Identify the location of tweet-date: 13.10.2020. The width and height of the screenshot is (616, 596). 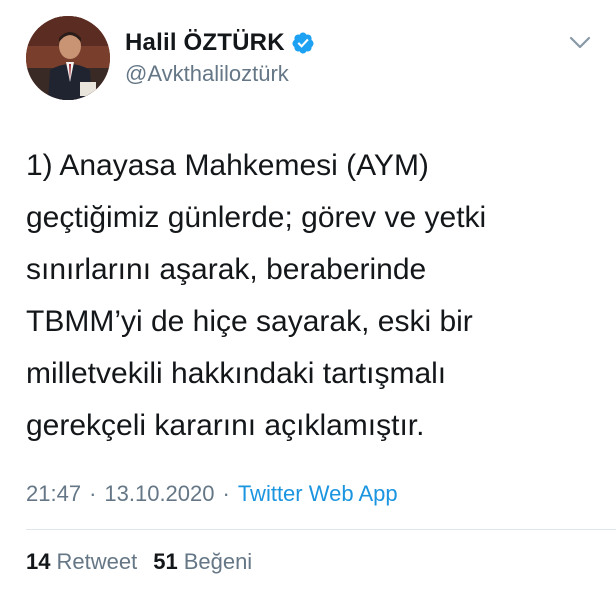
(159, 494).